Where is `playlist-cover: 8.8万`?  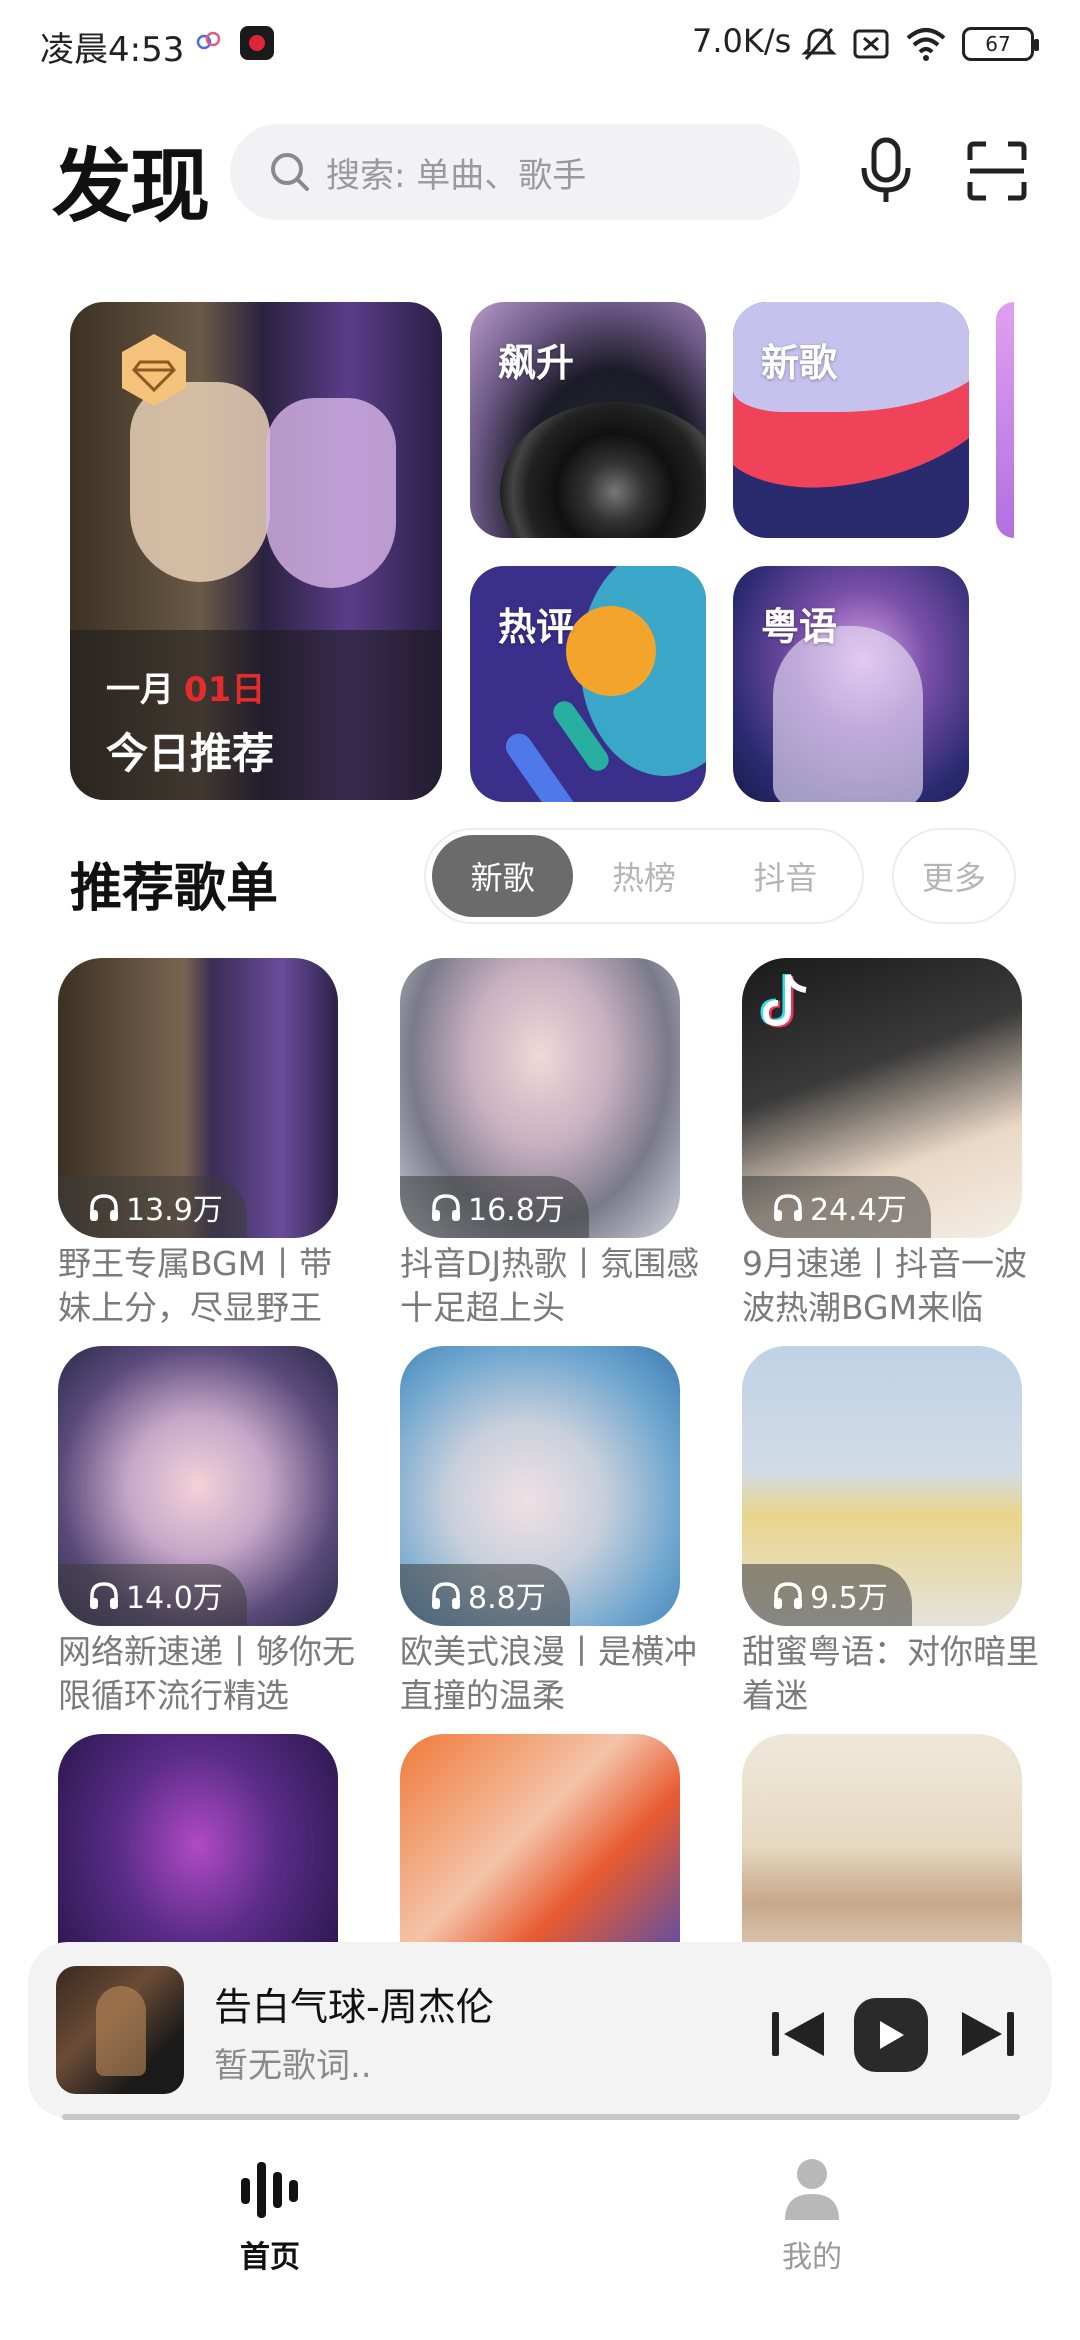 playlist-cover: 8.8万 is located at coordinates (540, 1486).